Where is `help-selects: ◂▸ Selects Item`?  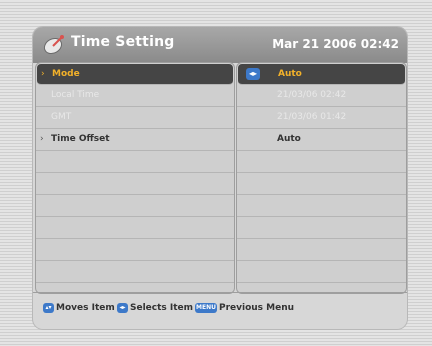 help-selects: ◂▸ Selects Item is located at coordinates (155, 308).